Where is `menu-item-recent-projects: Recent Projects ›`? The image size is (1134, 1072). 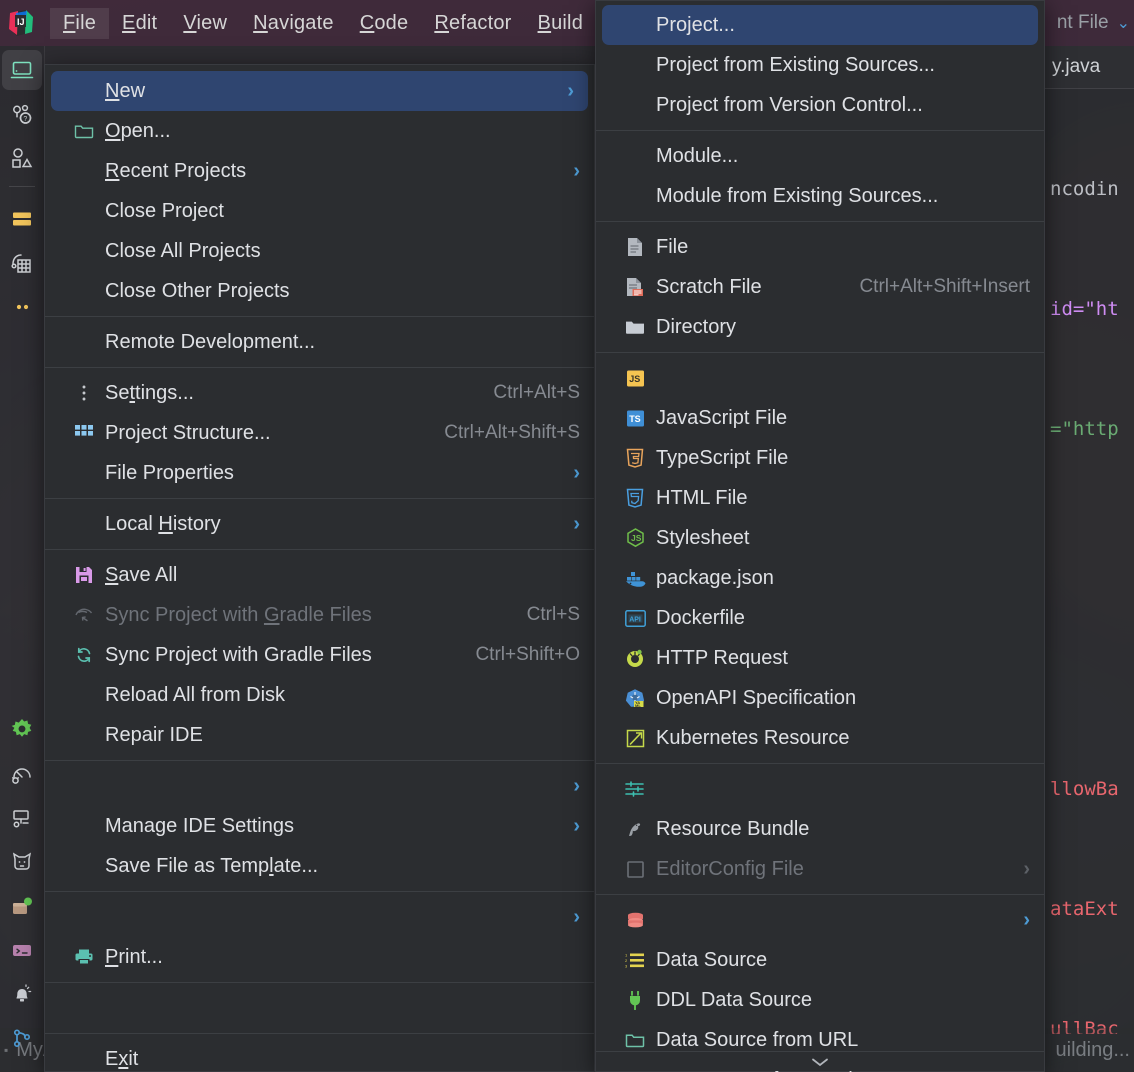 menu-item-recent-projects: Recent Projects › is located at coordinates (319, 171).